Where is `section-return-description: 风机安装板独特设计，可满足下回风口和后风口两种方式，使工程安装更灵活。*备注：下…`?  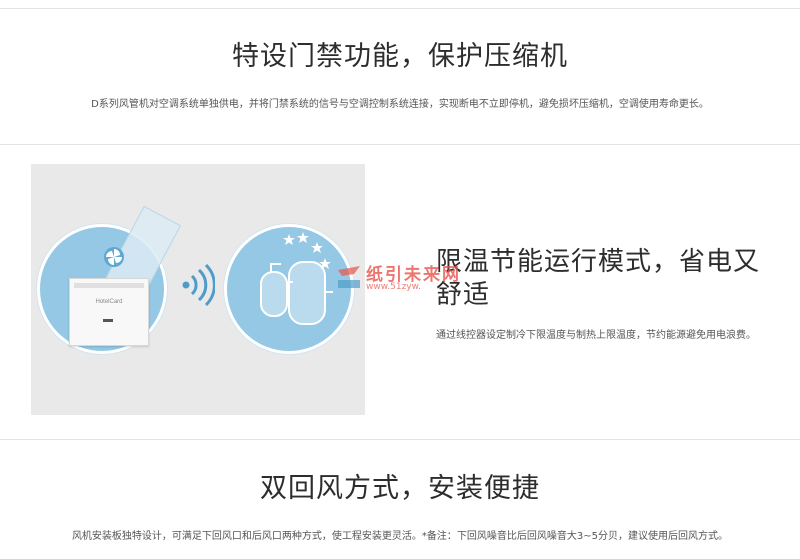 section-return-description: 风机安装板独特设计，可满足下回风口和后风口两种方式，使工程安装更灵活。*备注：下… is located at coordinates (400, 536).